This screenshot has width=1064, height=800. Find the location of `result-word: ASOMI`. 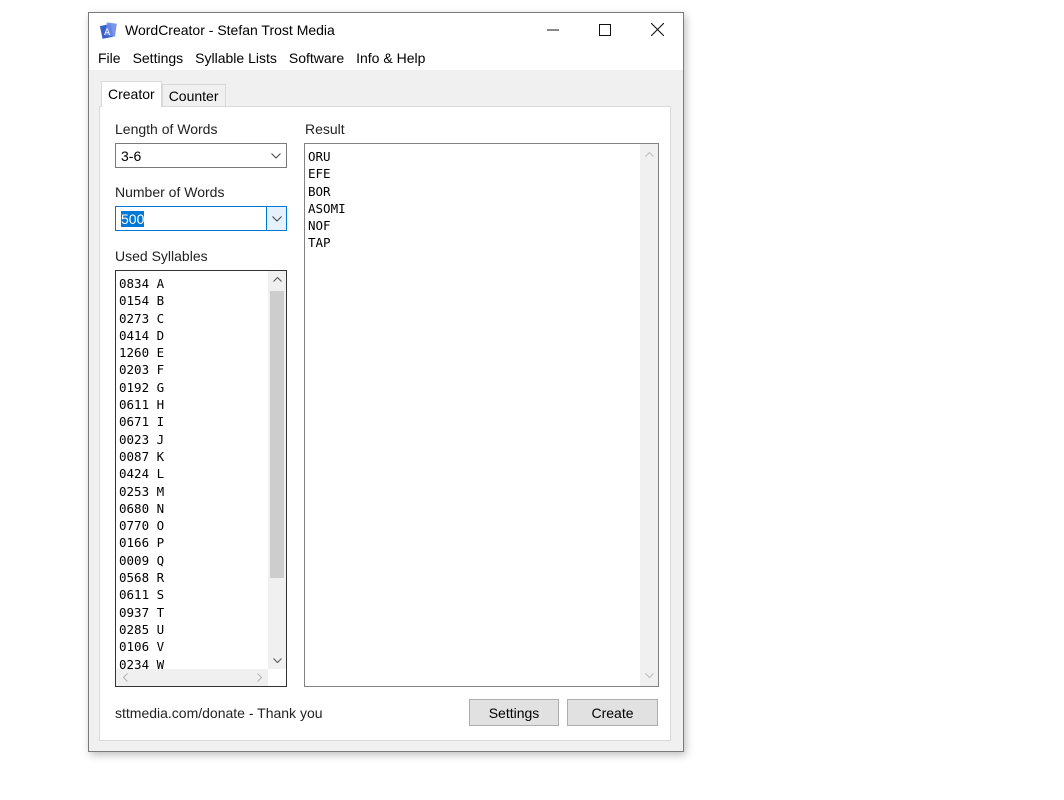

result-word: ASOMI is located at coordinates (327, 208).